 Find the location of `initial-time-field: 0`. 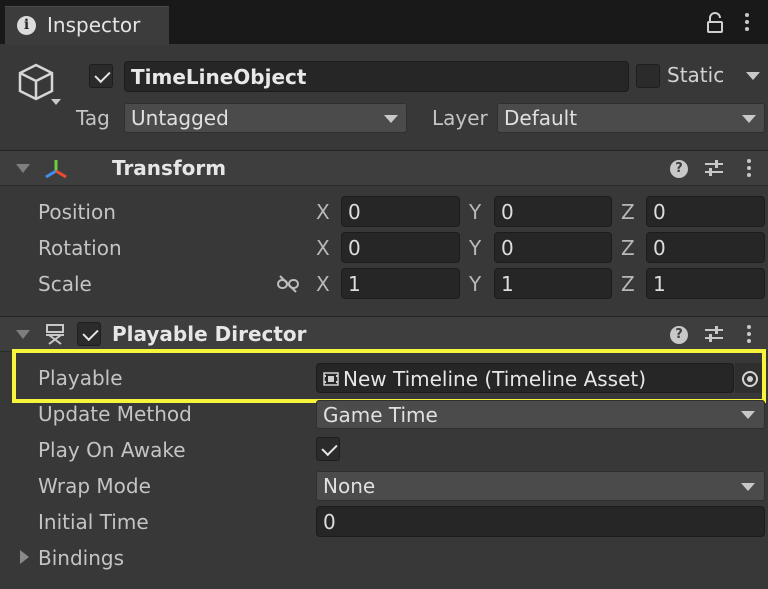

initial-time-field: 0 is located at coordinates (540, 521).